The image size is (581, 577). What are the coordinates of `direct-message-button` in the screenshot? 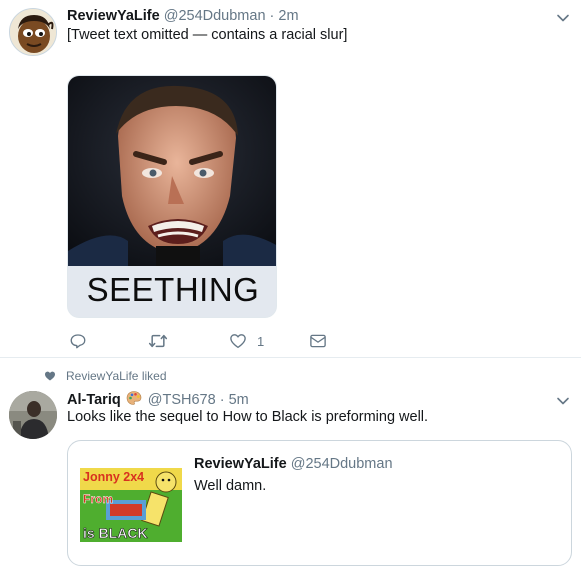 It's located at (318, 341).